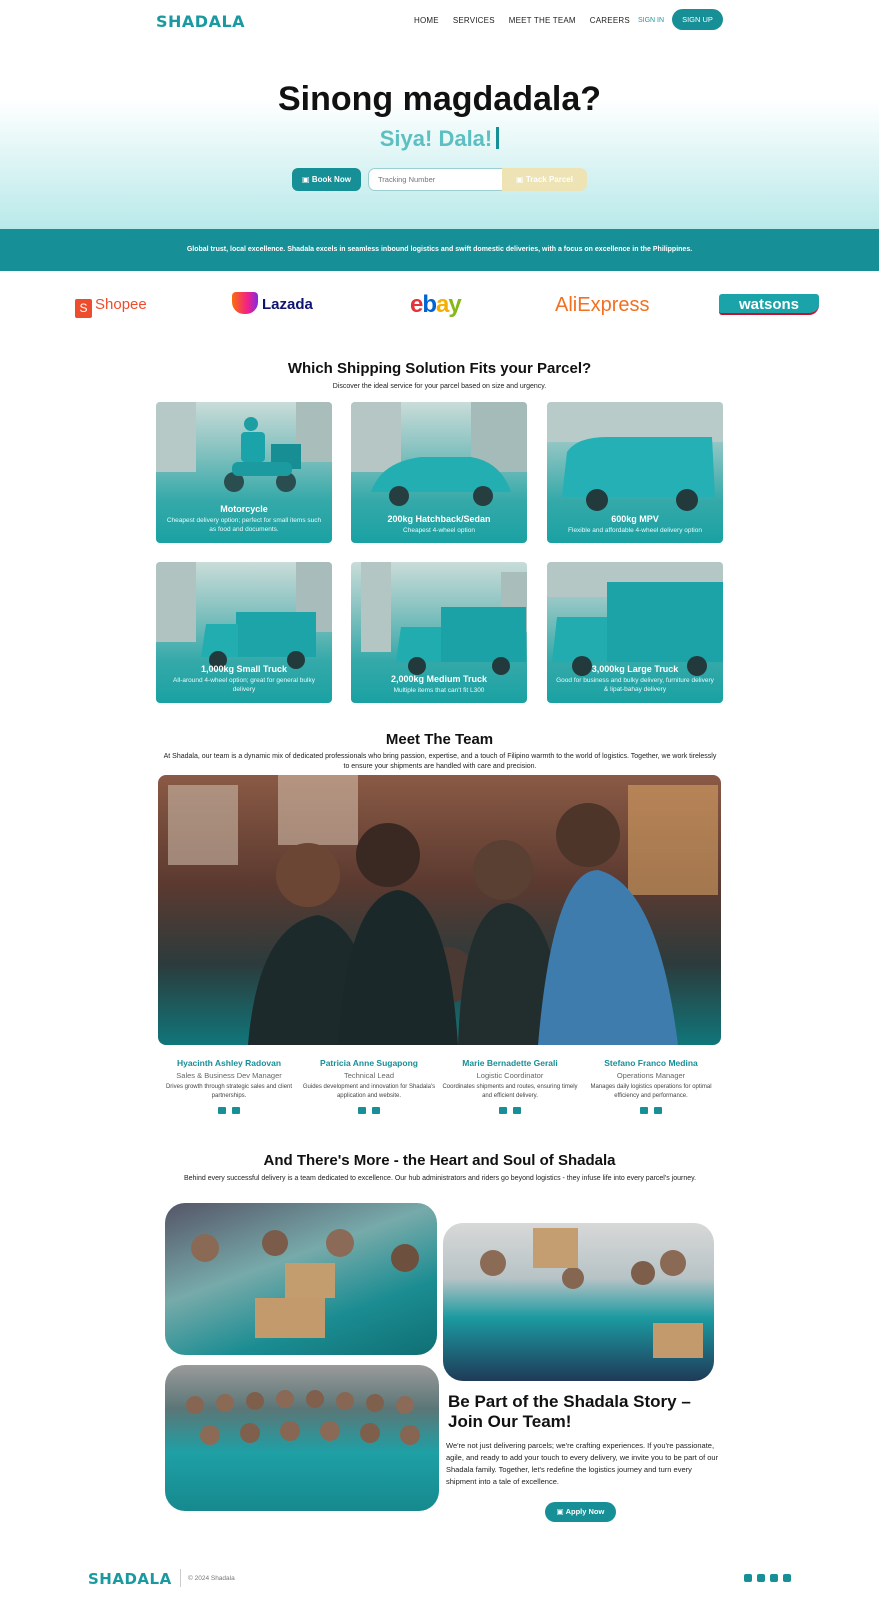  What do you see at coordinates (651, 1063) in the screenshot?
I see `member-name: Stefano Franco Medina` at bounding box center [651, 1063].